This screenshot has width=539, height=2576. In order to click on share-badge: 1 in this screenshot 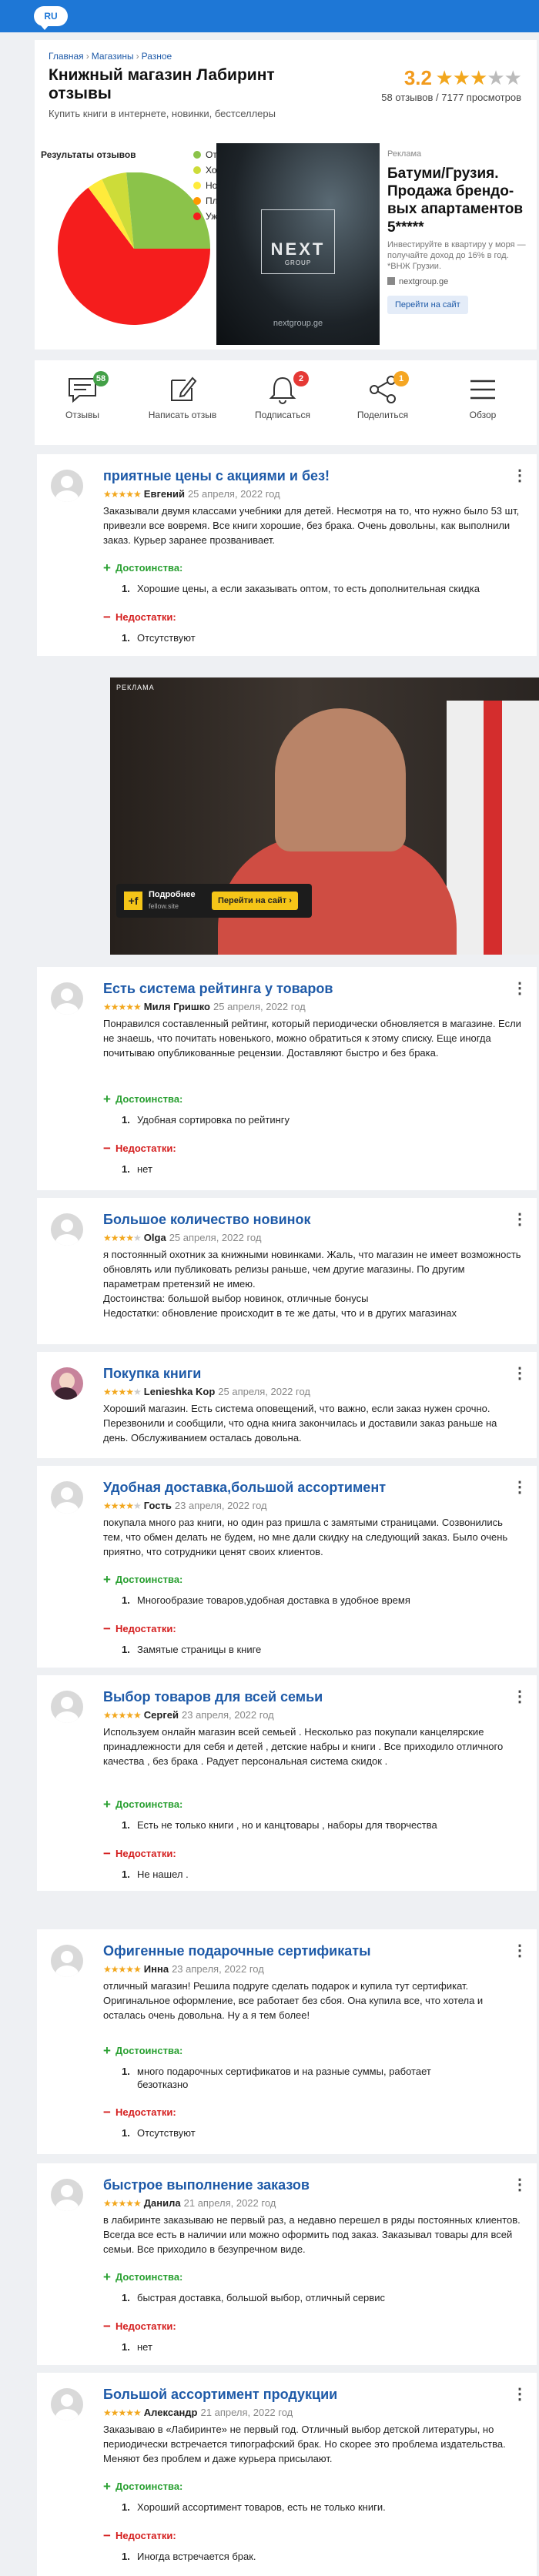, I will do `click(401, 379)`.